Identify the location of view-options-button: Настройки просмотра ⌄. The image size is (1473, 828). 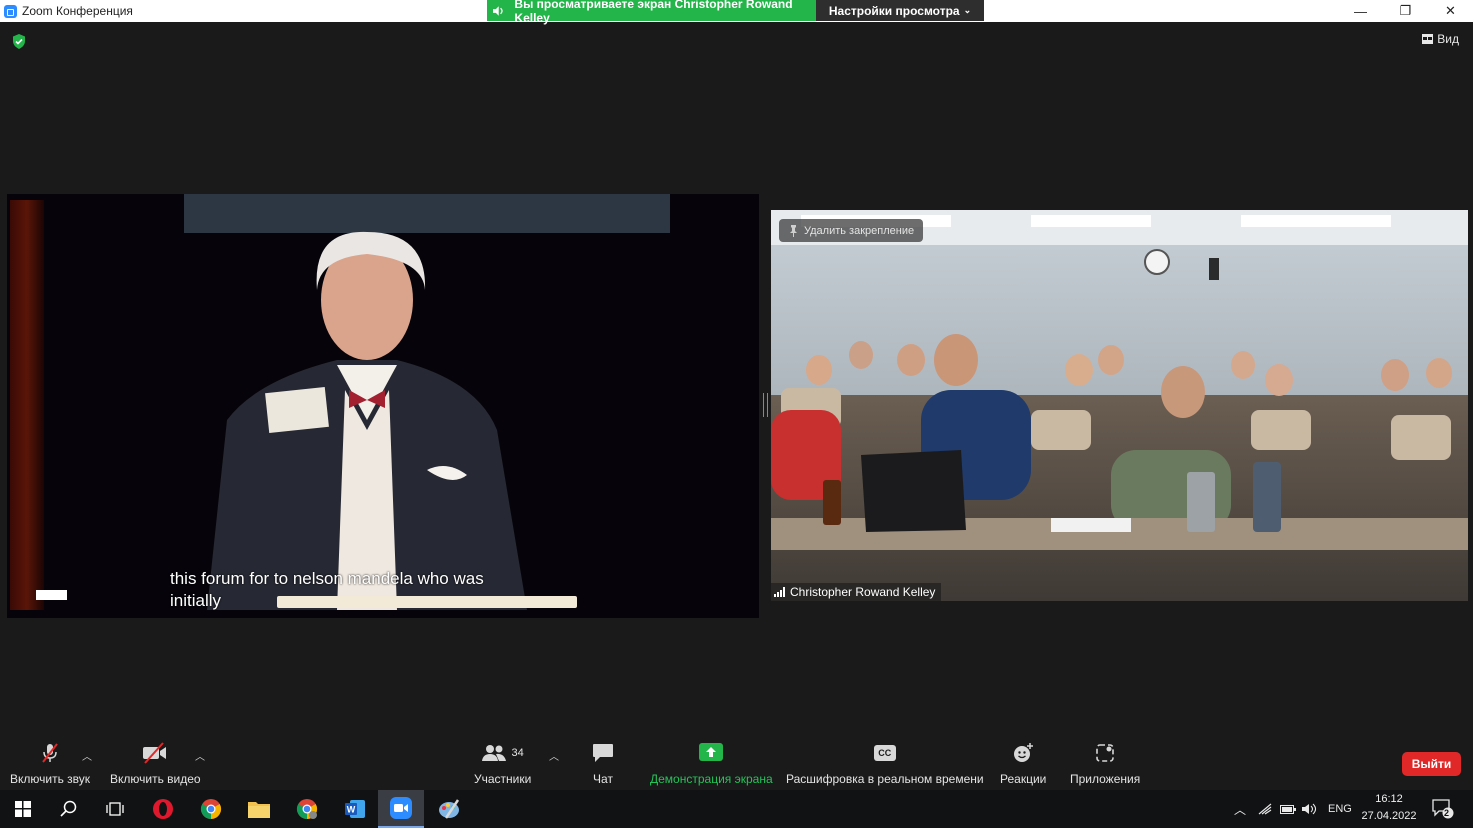
(900, 10).